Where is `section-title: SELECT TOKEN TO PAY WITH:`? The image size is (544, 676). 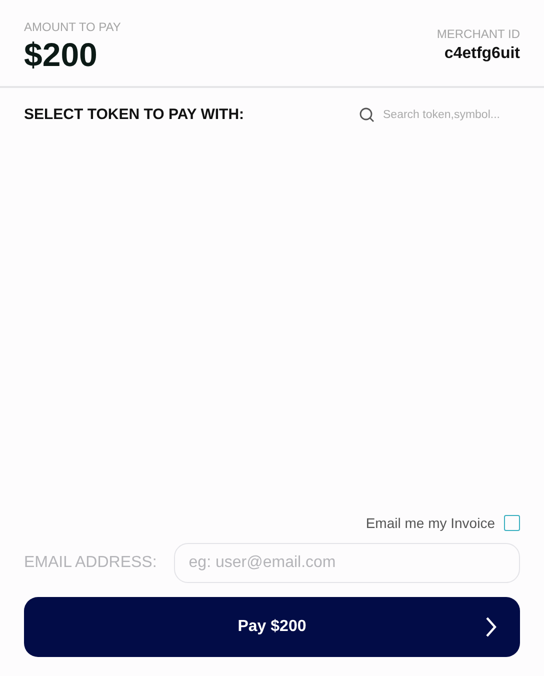
section-title: SELECT TOKEN TO PAY WITH: is located at coordinates (134, 114).